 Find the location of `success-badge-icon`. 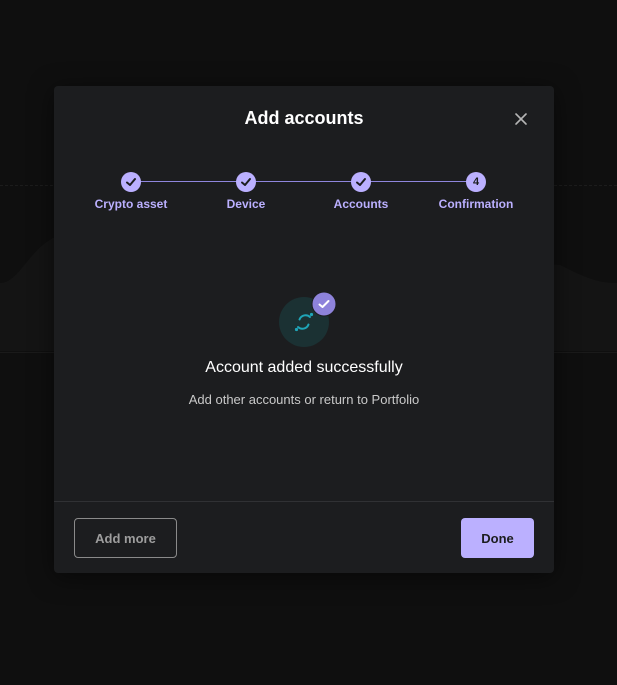

success-badge-icon is located at coordinates (324, 304).